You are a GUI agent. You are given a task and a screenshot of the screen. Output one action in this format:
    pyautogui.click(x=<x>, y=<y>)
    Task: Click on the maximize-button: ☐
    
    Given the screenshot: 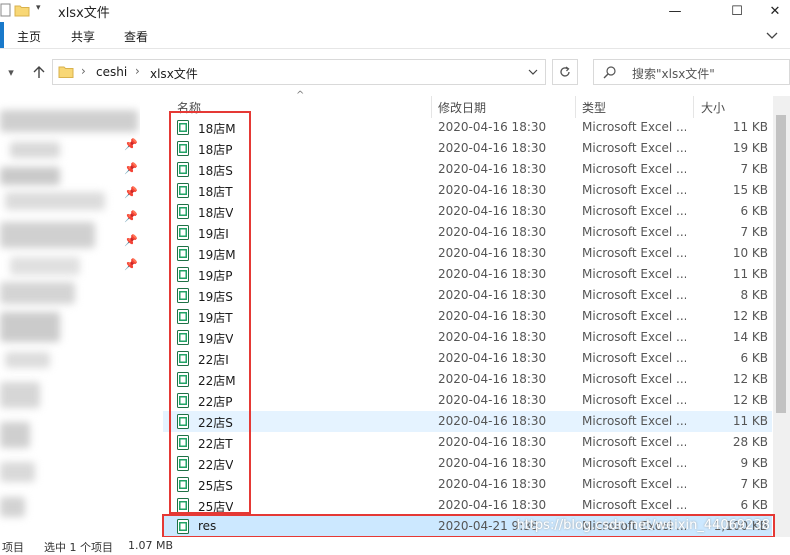 What is the action you would take?
    pyautogui.click(x=737, y=11)
    